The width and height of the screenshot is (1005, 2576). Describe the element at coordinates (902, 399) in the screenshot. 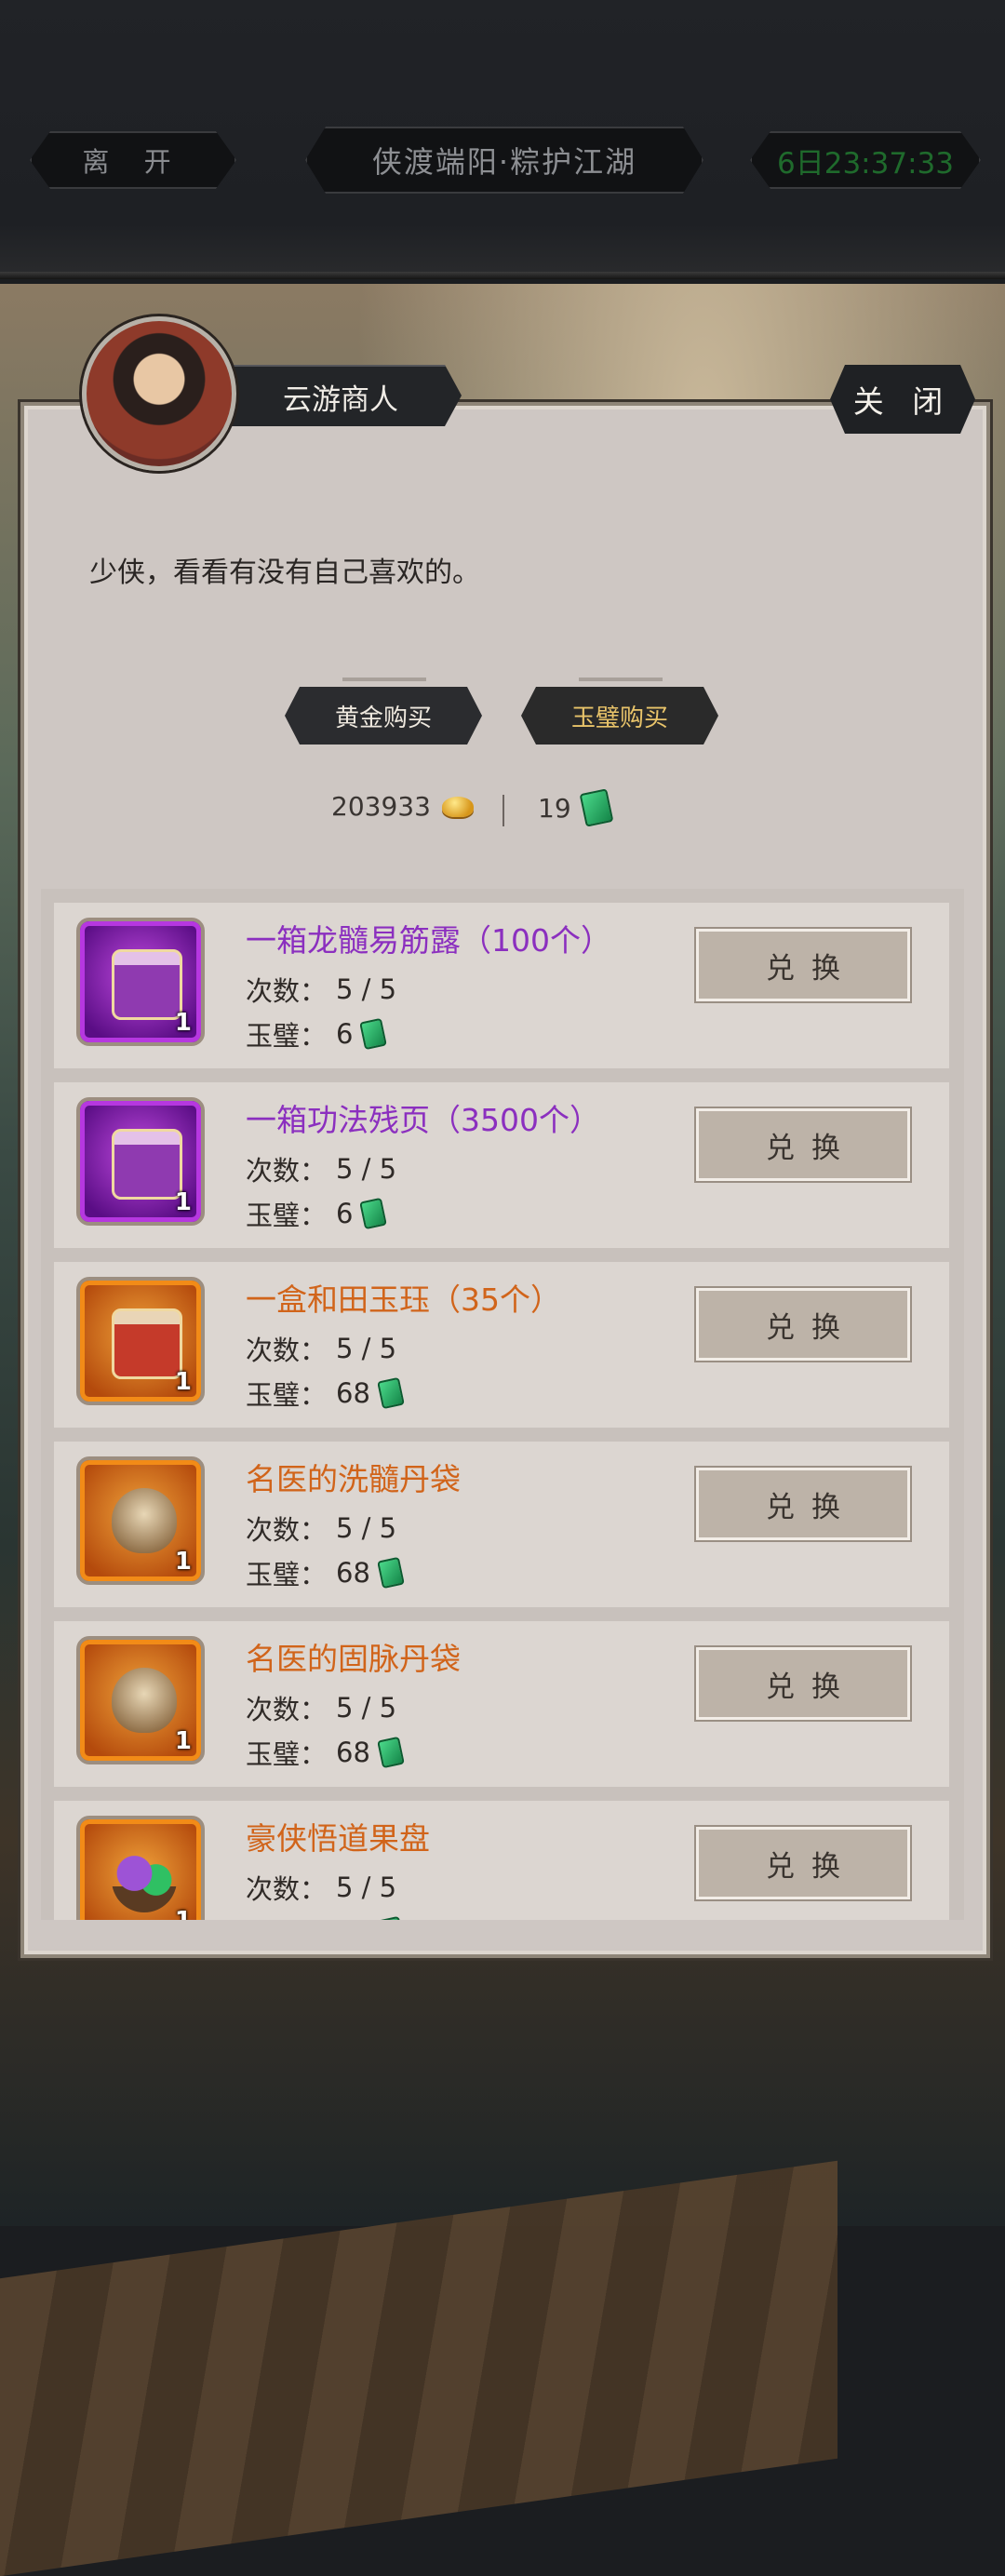

I see `close-button: 关 闭` at that location.